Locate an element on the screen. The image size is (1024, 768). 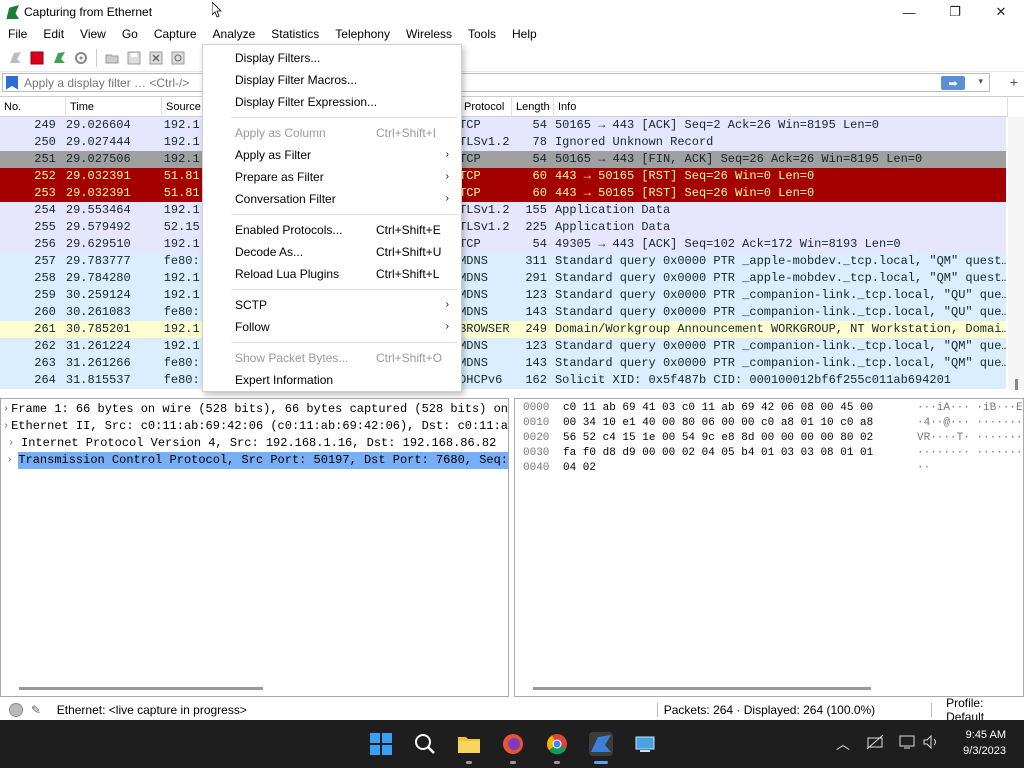
submenu-chevron-right-icon: › is located at coordinates (447, 154).